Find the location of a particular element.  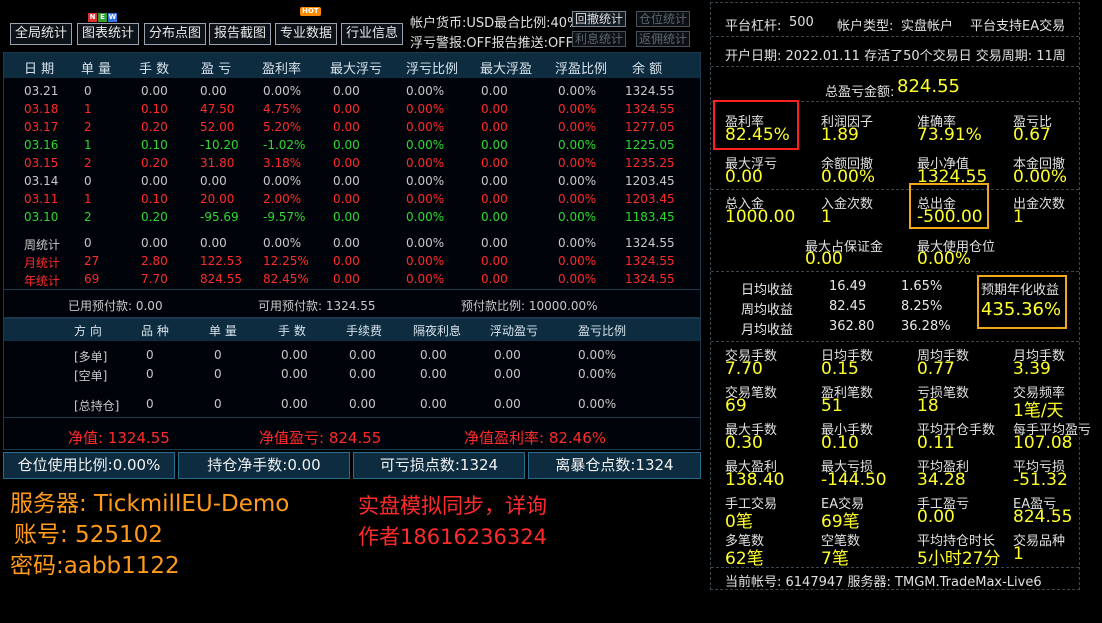

pos-col-fee: 手续费 is located at coordinates (364, 331).